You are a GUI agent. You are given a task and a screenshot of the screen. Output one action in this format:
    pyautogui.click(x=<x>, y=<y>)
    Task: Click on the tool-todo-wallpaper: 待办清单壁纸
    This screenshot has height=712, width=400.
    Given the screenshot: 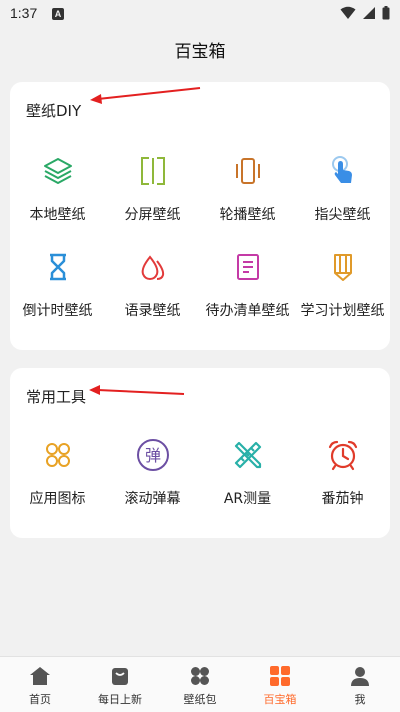 What is the action you would take?
    pyautogui.click(x=247, y=296)
    